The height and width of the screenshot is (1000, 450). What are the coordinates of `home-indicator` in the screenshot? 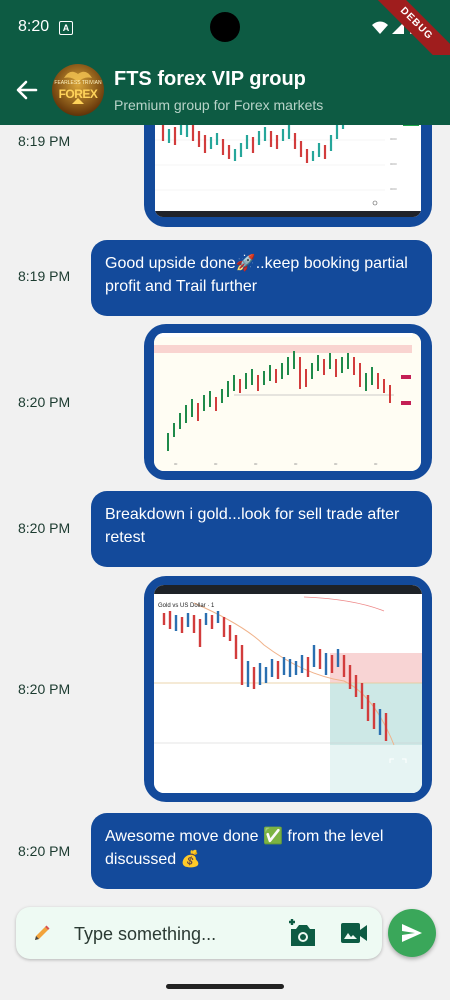 It's located at (225, 986).